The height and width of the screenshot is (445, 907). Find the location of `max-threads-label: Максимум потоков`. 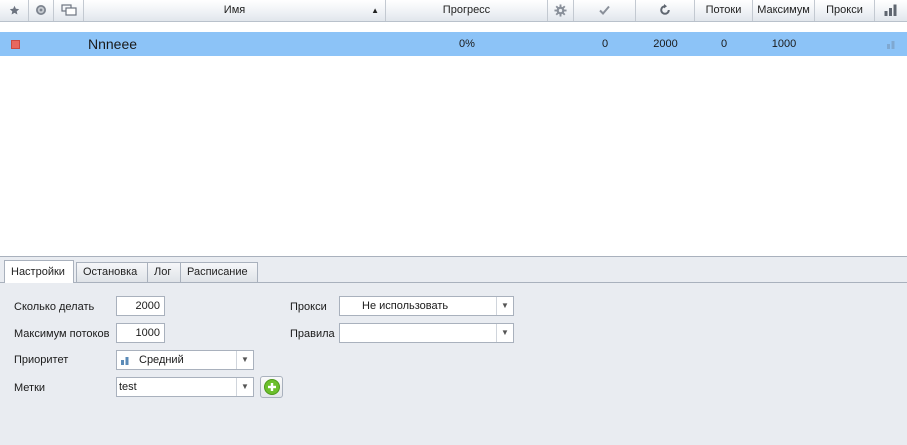

max-threads-label: Максимум потоков is located at coordinates (62, 334).